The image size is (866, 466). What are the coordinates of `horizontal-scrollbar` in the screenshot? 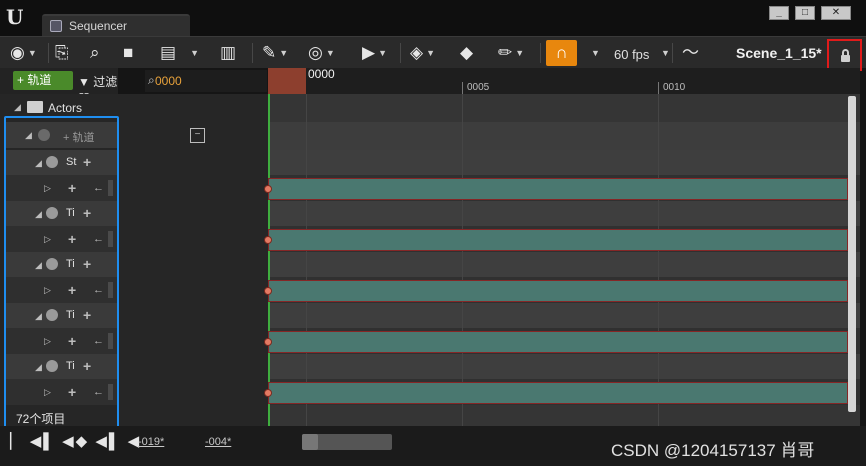 It's located at (347, 442).